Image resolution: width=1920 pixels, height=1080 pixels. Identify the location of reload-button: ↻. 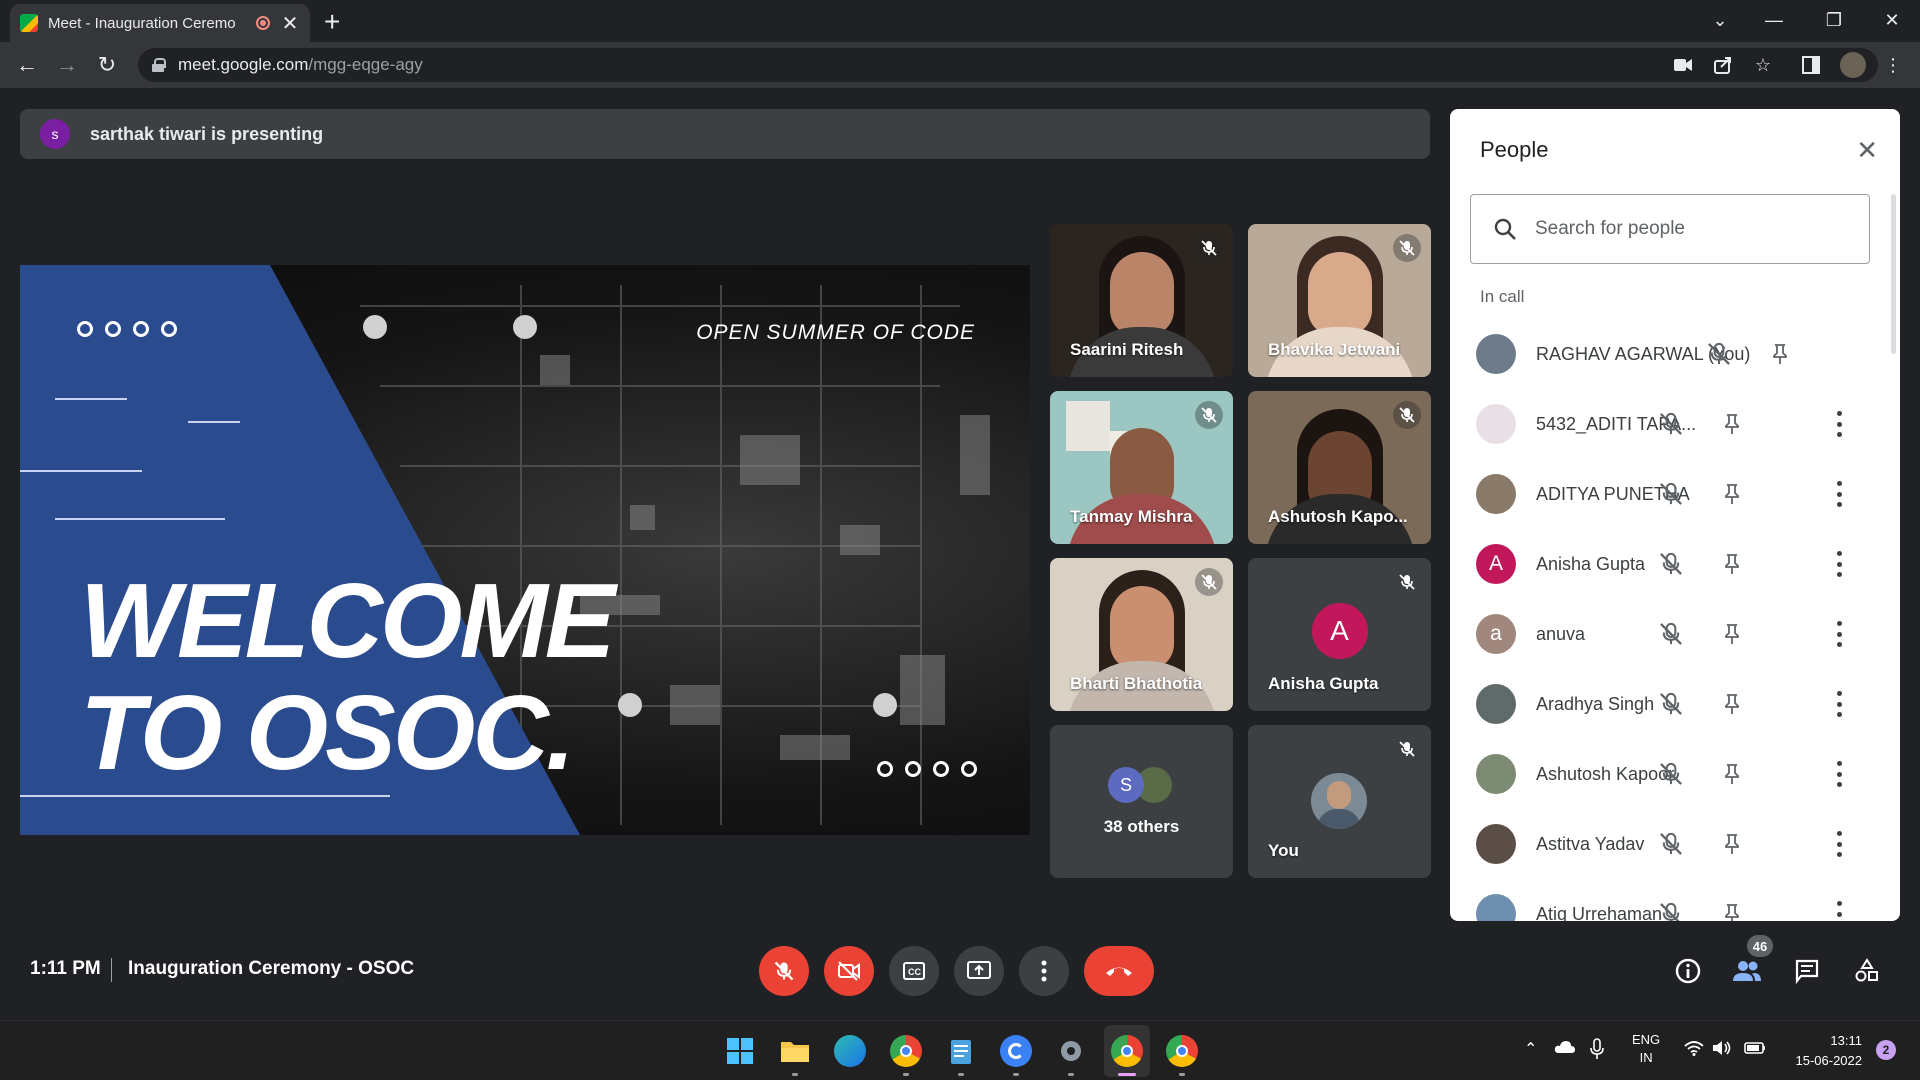
(107, 65).